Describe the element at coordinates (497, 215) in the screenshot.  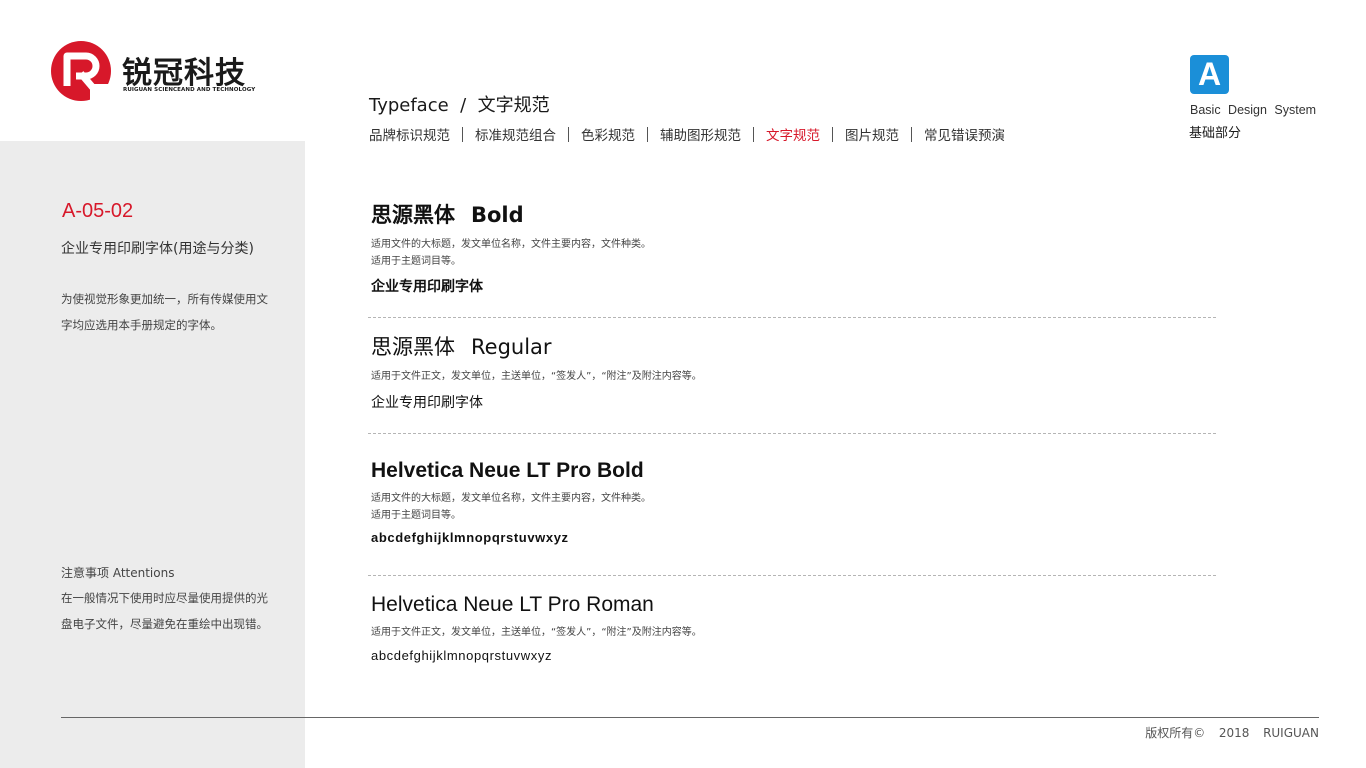
I see `font-weight-label: Bold` at that location.